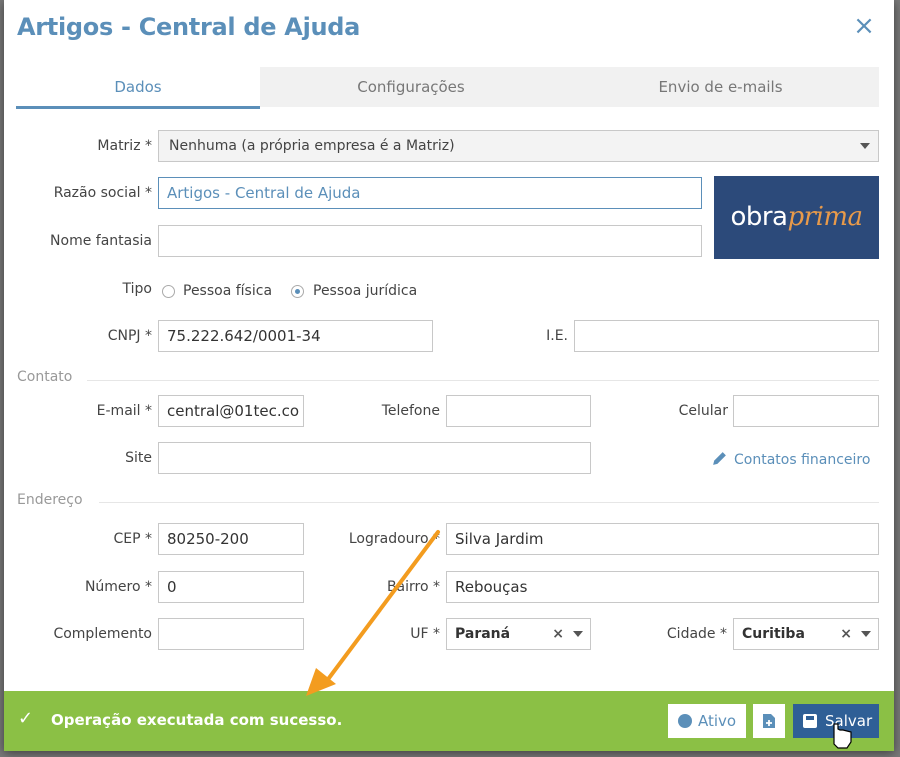  Describe the element at coordinates (518, 146) in the screenshot. I see `matriz-select: Nenhuma (a própria empresa é a Matriz)` at that location.